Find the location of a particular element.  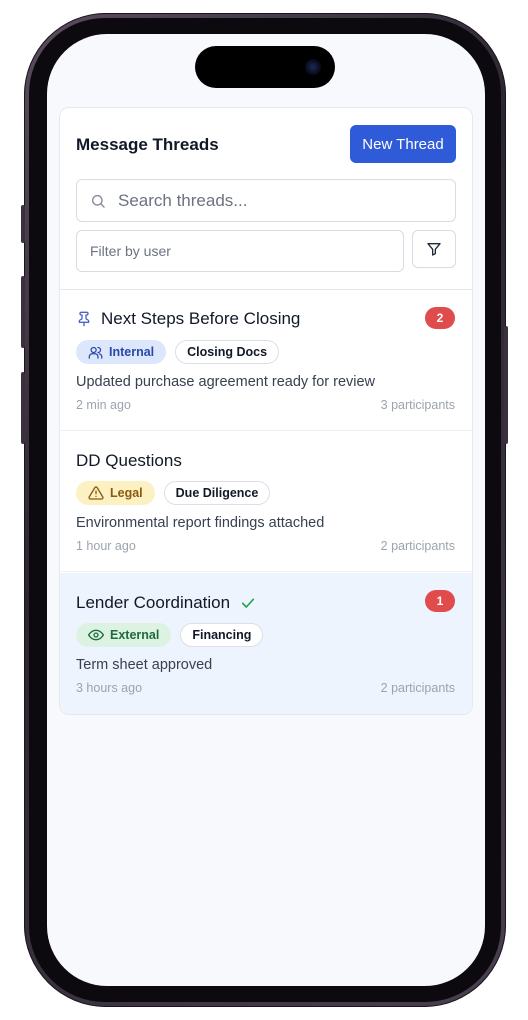

filter-button is located at coordinates (434, 249).